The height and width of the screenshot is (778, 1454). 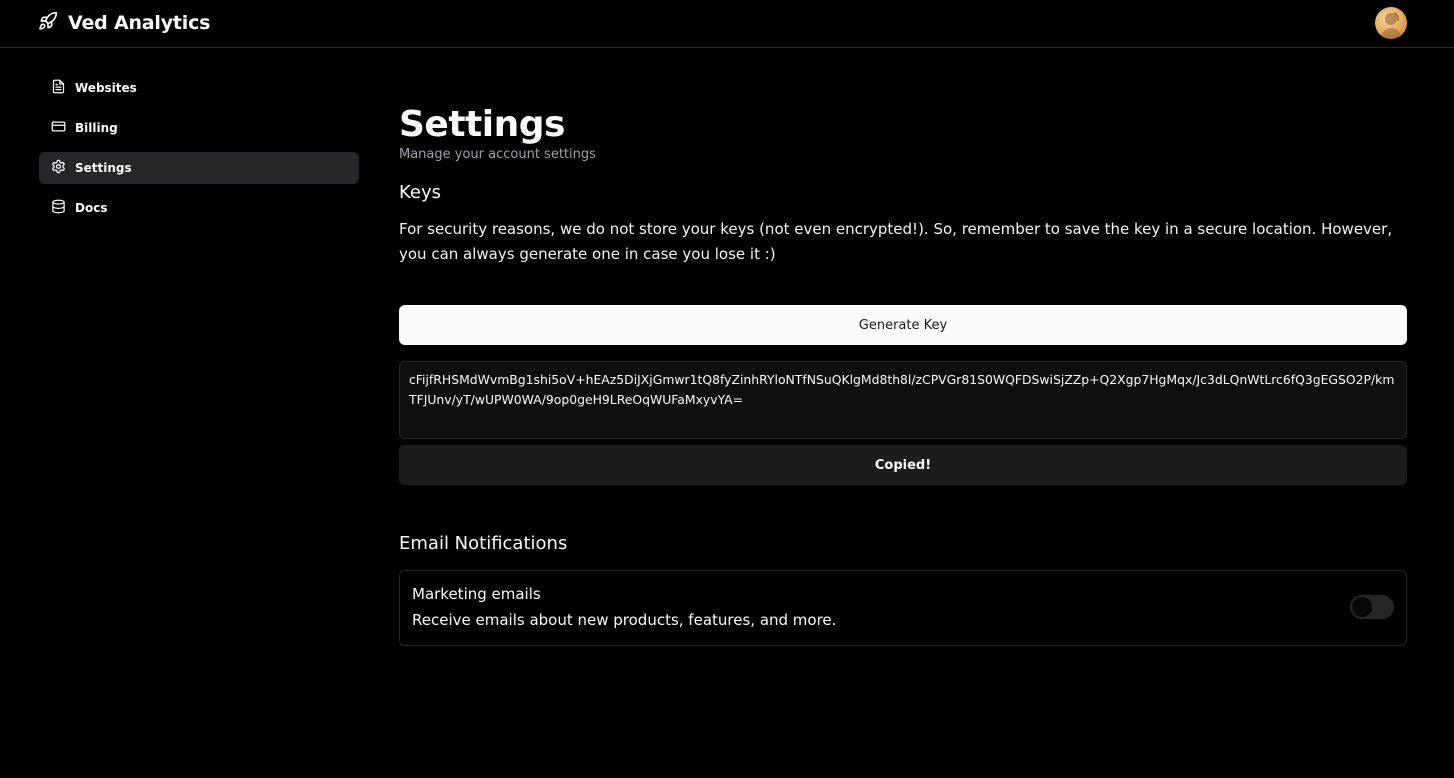 What do you see at coordinates (903, 325) in the screenshot?
I see `generate-key-button: Generate Key` at bounding box center [903, 325].